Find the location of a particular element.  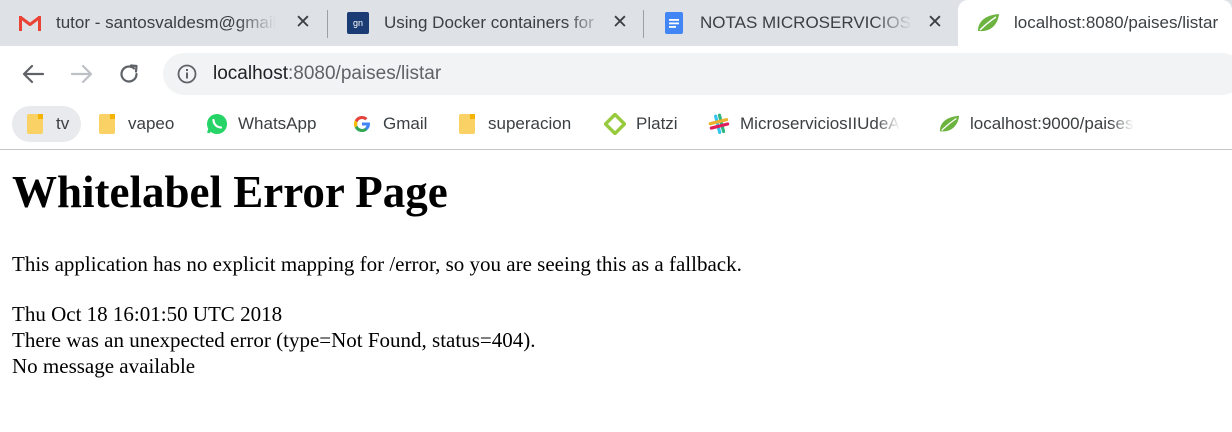

tab-docker: gn Using Docker containers for ✕ is located at coordinates (485, 23).